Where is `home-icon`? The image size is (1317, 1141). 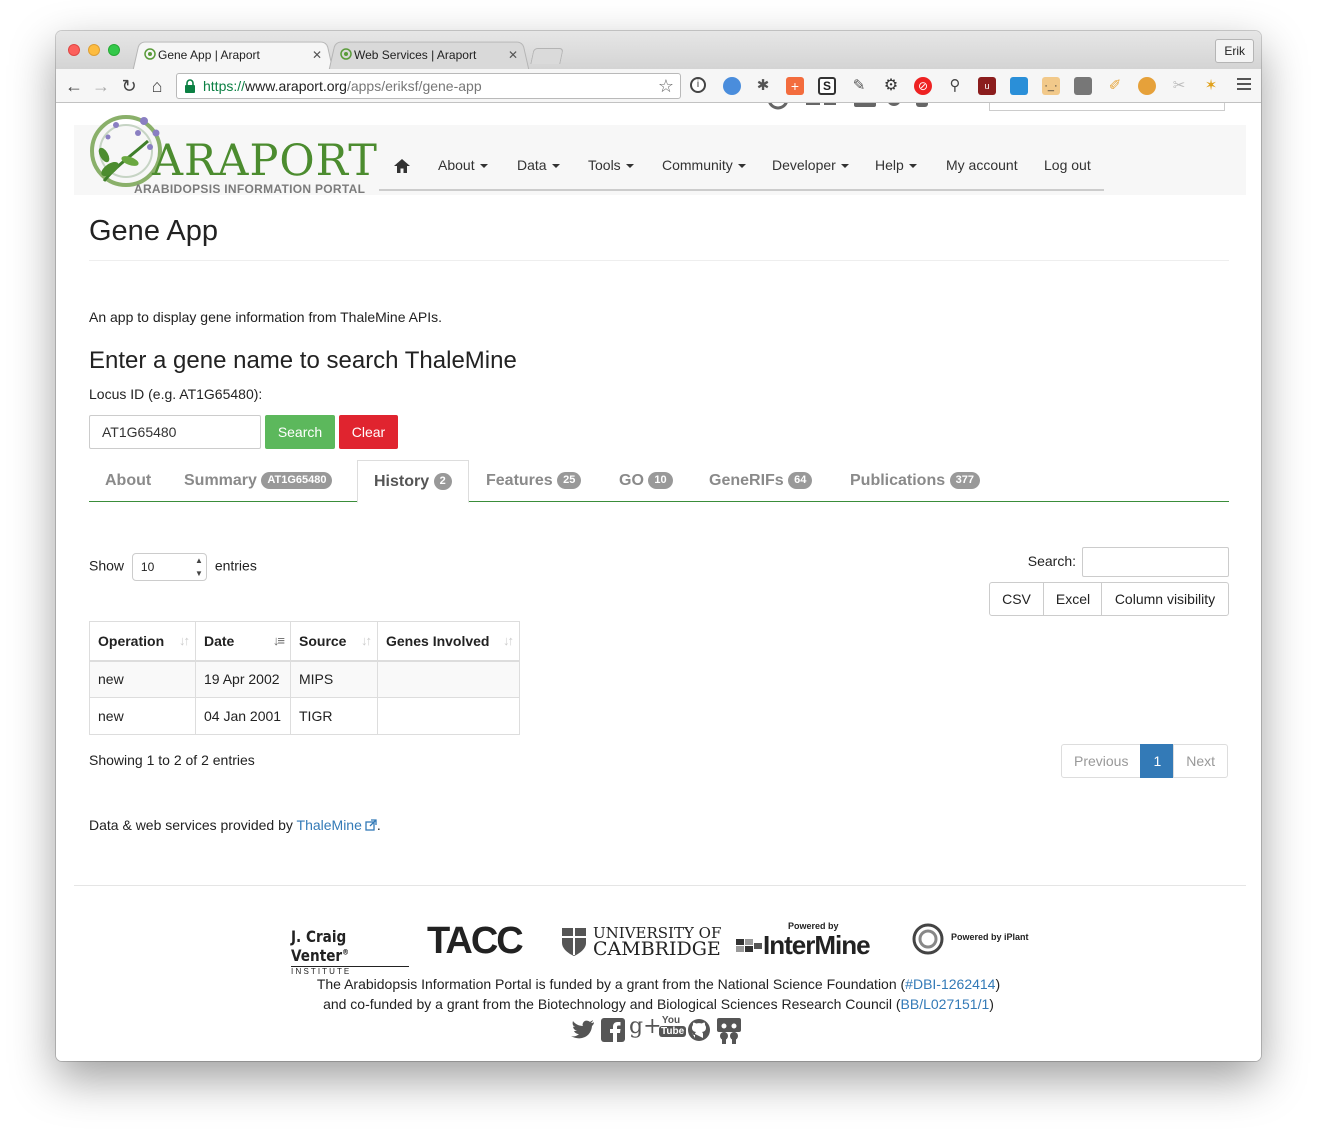
home-icon is located at coordinates (402, 166).